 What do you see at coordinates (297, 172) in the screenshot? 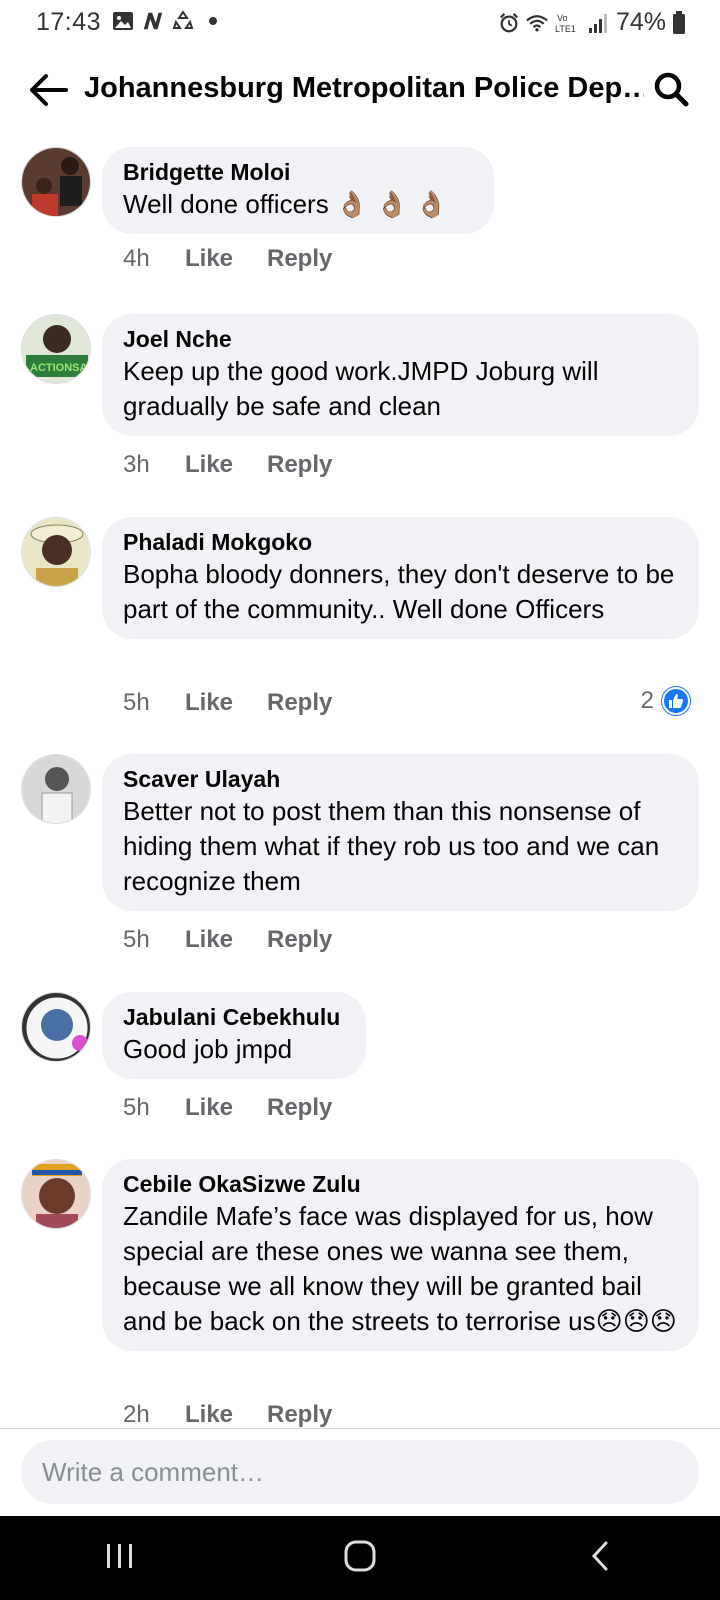
I see `comment-author: Bridgette Moloi` at bounding box center [297, 172].